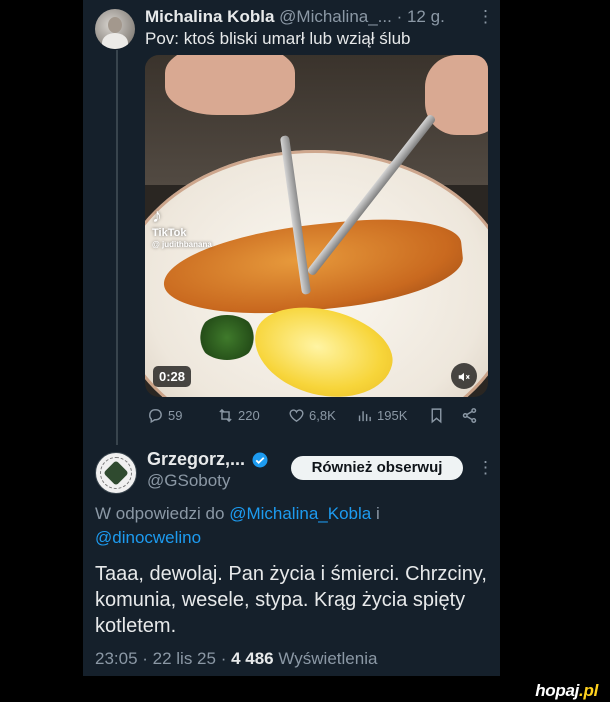 The width and height of the screenshot is (610, 702). Describe the element at coordinates (175, 415) in the screenshot. I see `reply-count: 59` at that location.